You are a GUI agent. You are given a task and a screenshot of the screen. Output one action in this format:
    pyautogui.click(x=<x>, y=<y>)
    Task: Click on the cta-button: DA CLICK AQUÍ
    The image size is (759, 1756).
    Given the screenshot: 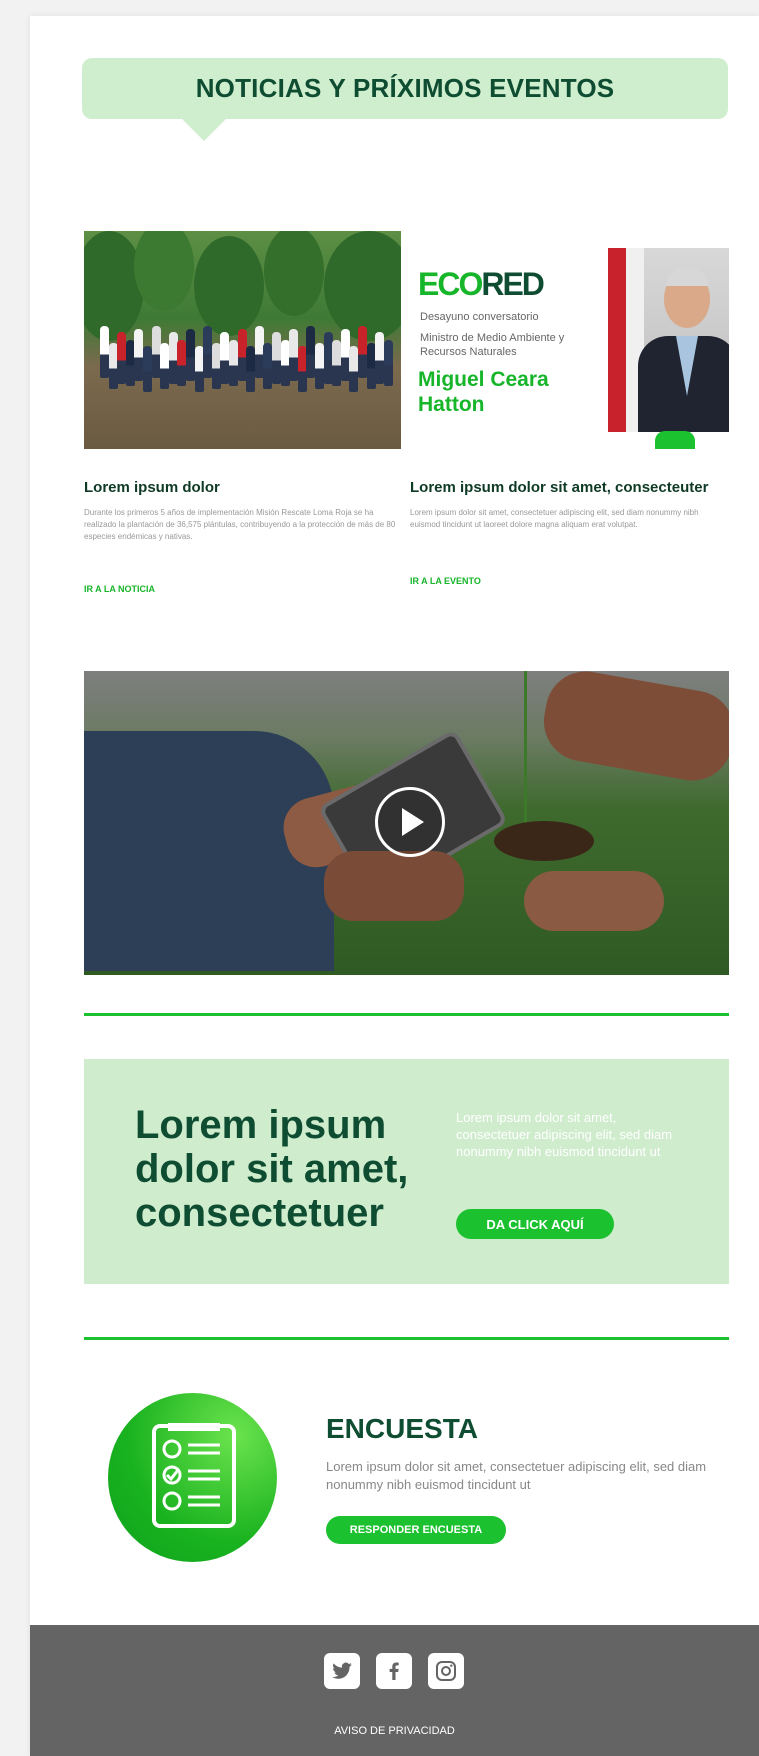 What is the action you would take?
    pyautogui.click(x=535, y=1224)
    